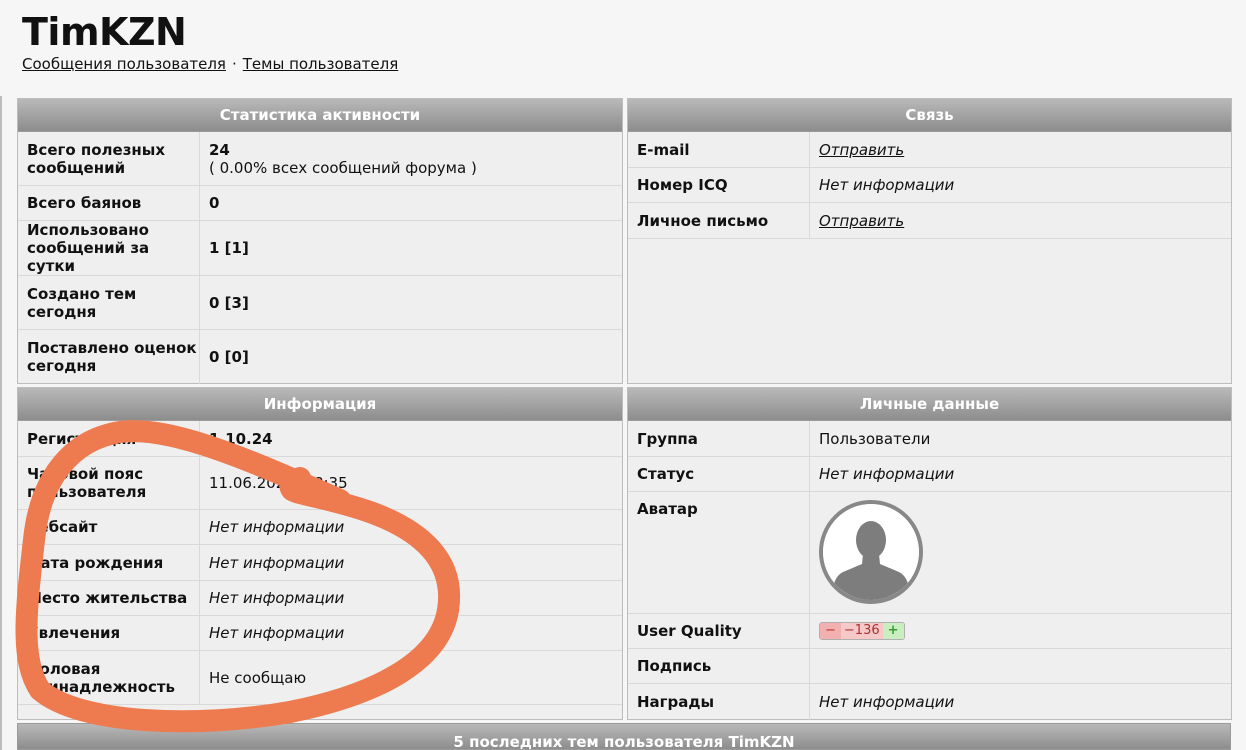 Image resolution: width=1246 pixels, height=750 pixels. I want to click on stat-label: Всего баянов, so click(84, 203).